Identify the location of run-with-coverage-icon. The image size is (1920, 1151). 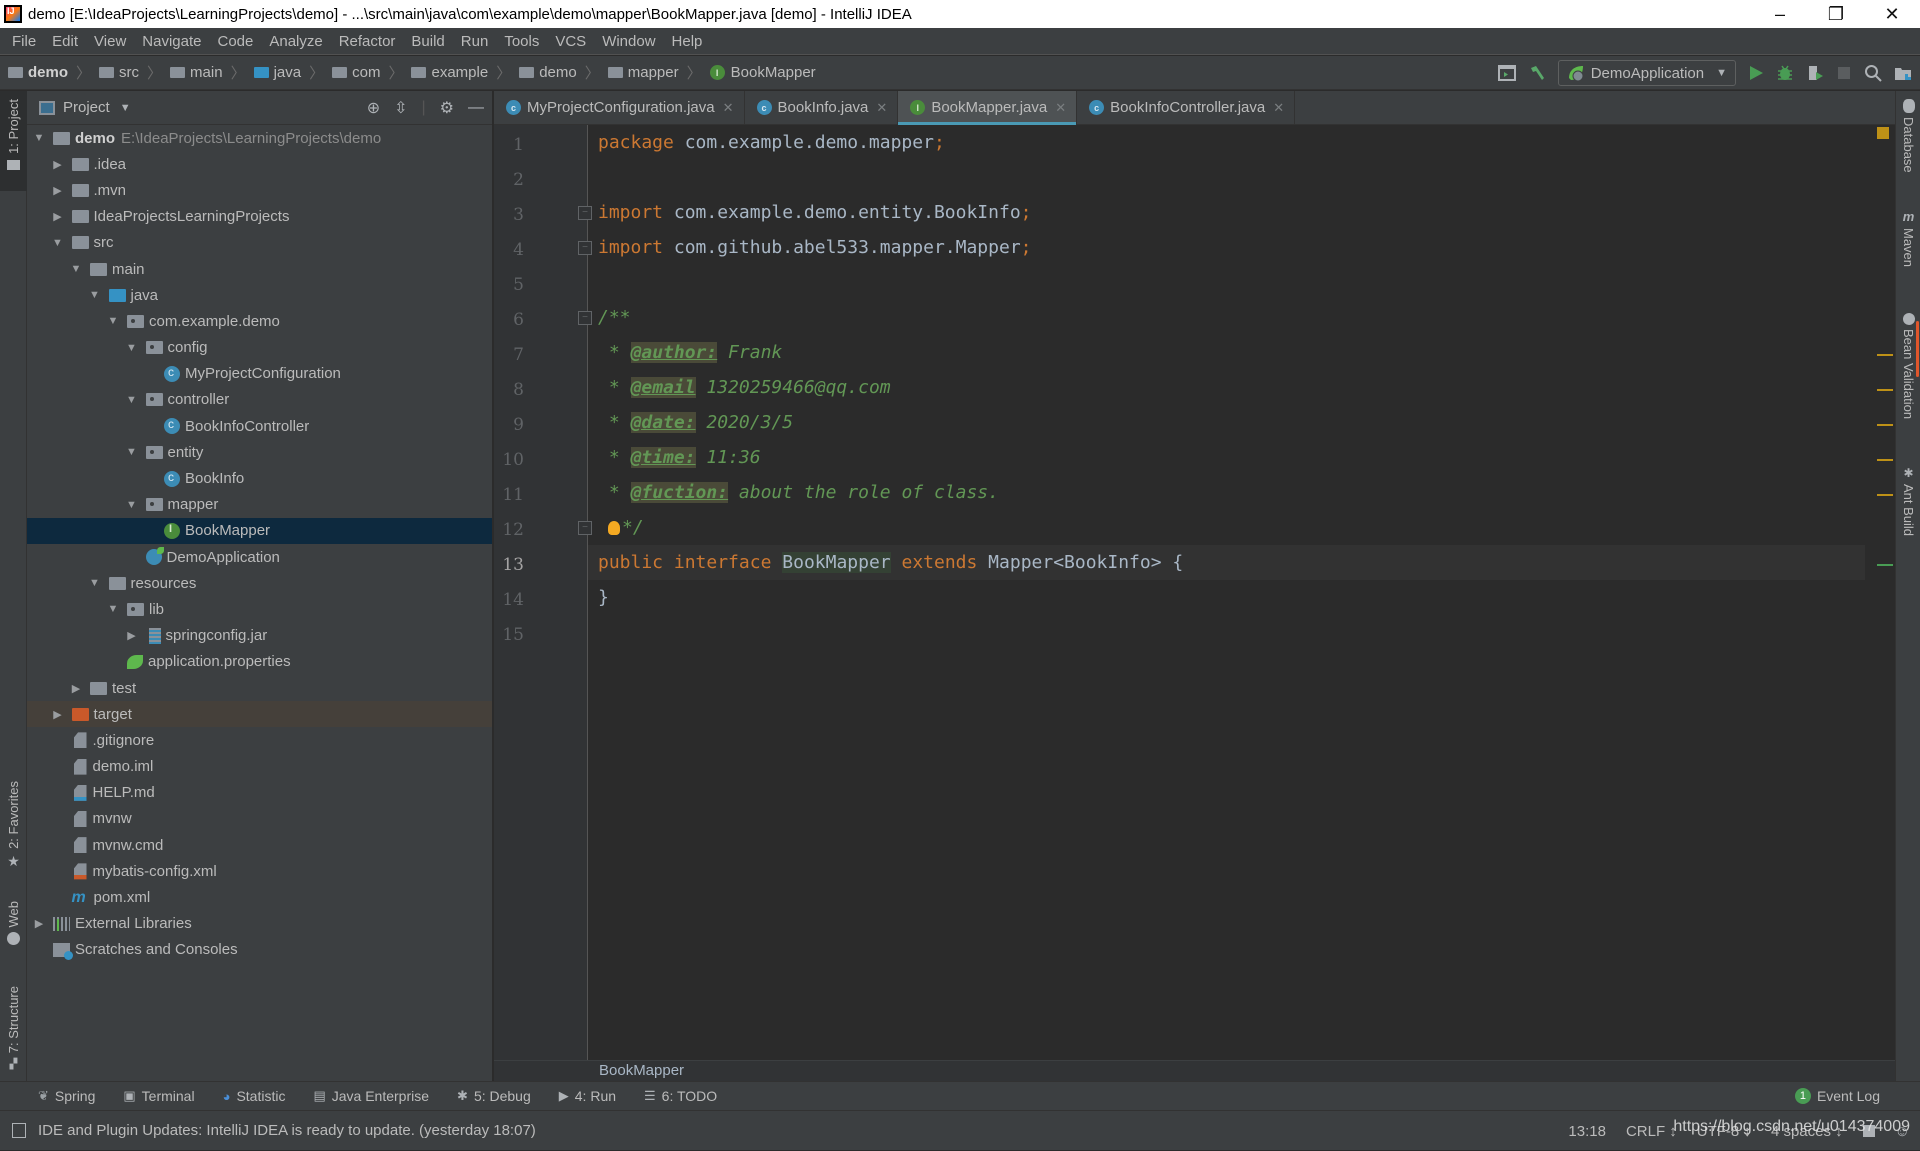
(1815, 73).